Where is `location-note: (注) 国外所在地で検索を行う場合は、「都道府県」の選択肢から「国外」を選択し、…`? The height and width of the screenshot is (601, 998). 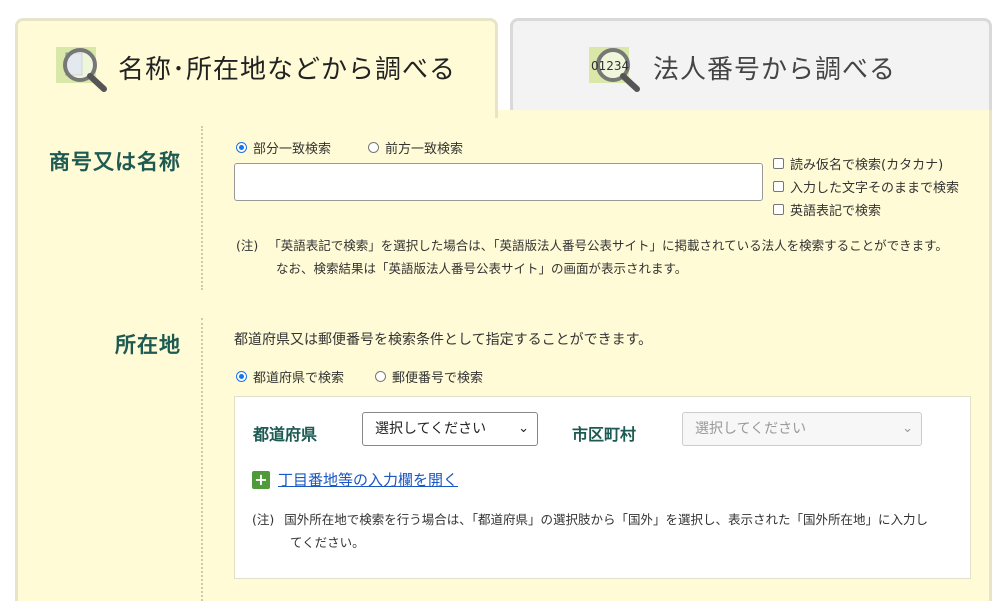
location-note: (注) 国外所在地で検索を行う場合は、「都道府県」の選択肢から「国外」を選択し、… is located at coordinates (590, 531).